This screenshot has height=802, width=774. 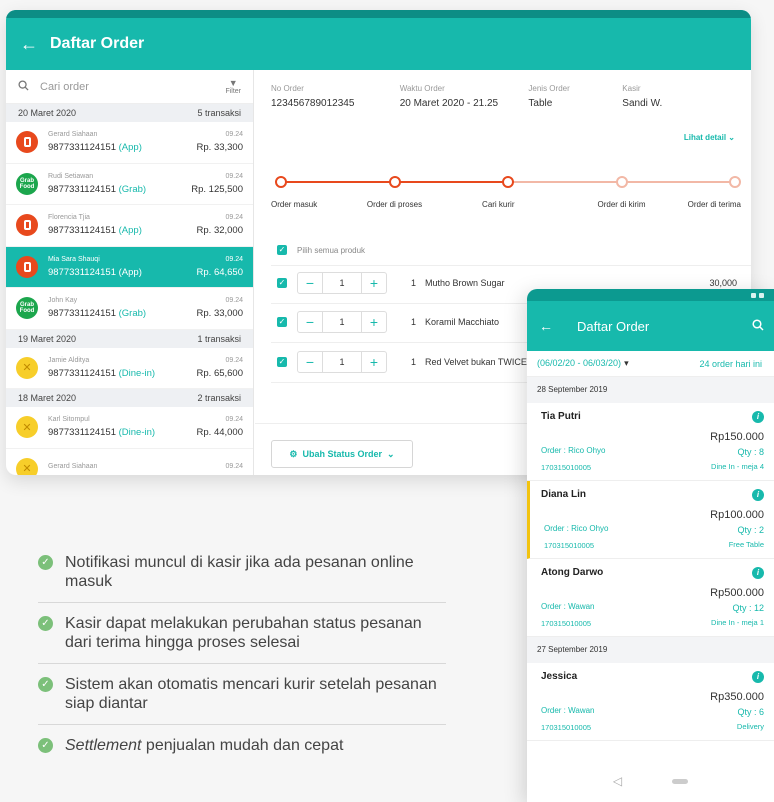 What do you see at coordinates (642, 103) in the screenshot?
I see `info-value: Sandi W.` at bounding box center [642, 103].